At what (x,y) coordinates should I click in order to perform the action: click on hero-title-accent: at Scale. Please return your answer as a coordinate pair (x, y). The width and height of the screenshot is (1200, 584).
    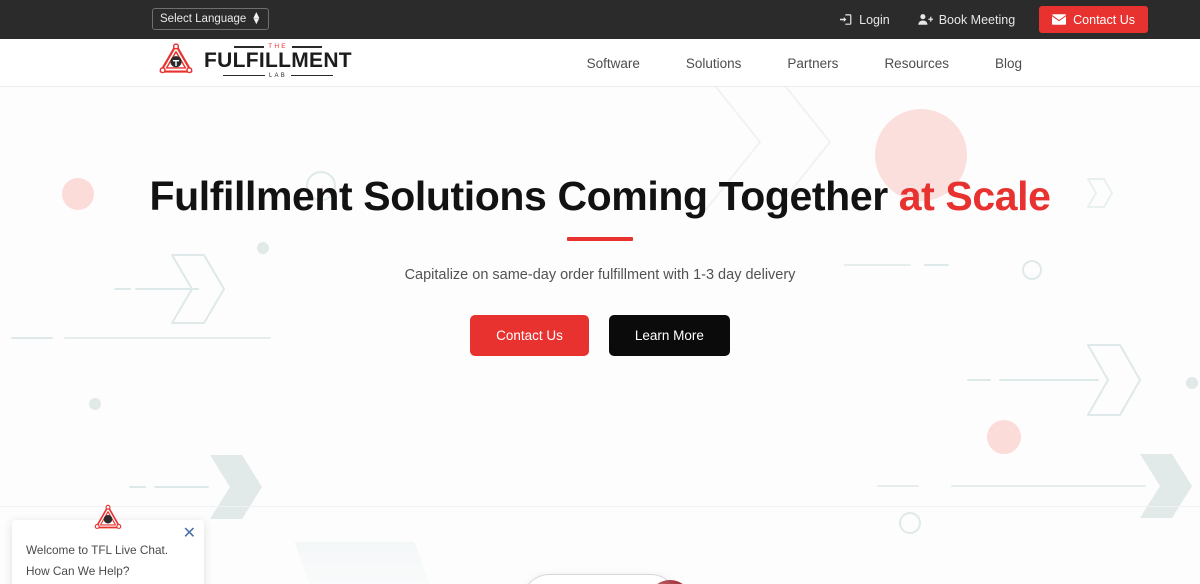
    Looking at the image, I should click on (974, 196).